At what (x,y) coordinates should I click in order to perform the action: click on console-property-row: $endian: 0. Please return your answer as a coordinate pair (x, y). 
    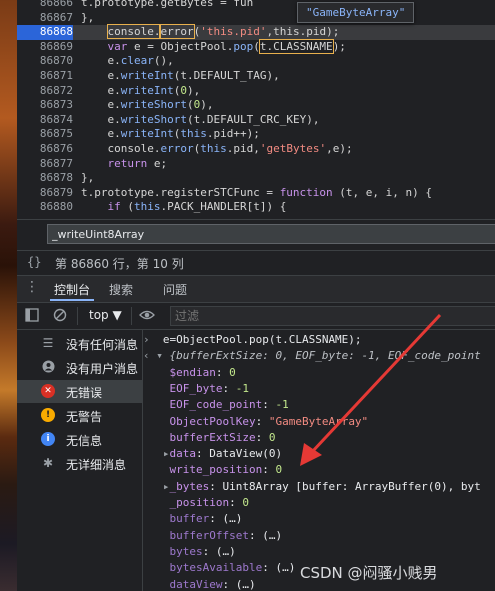
    Looking at the image, I should click on (189, 373).